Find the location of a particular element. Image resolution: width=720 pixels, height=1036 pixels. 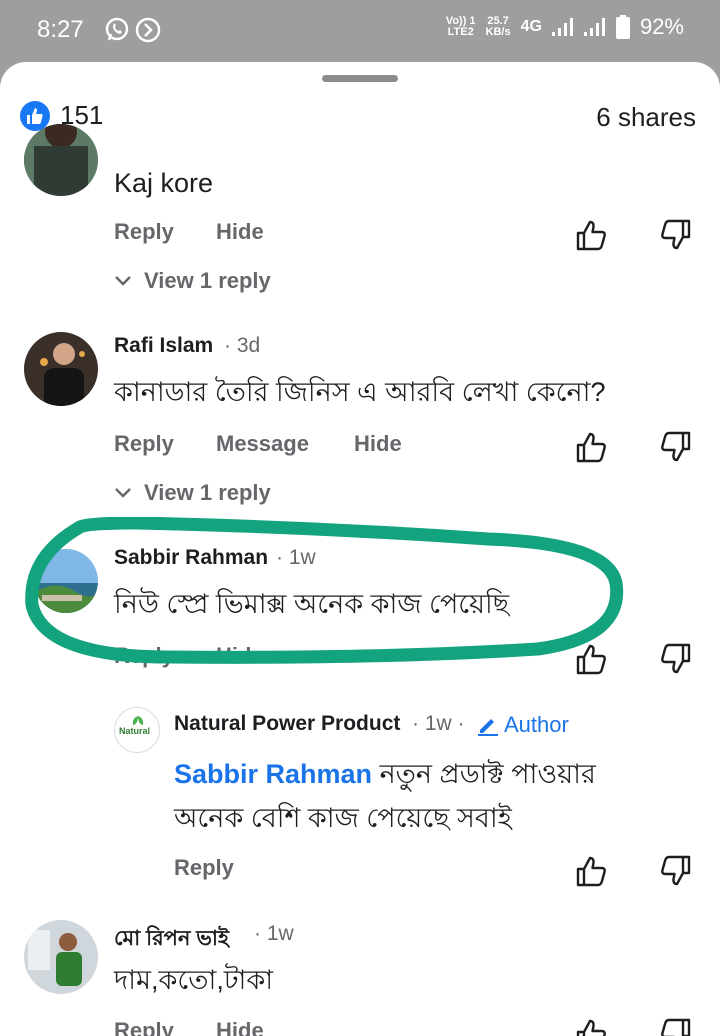

pencil-icon is located at coordinates (488, 727).